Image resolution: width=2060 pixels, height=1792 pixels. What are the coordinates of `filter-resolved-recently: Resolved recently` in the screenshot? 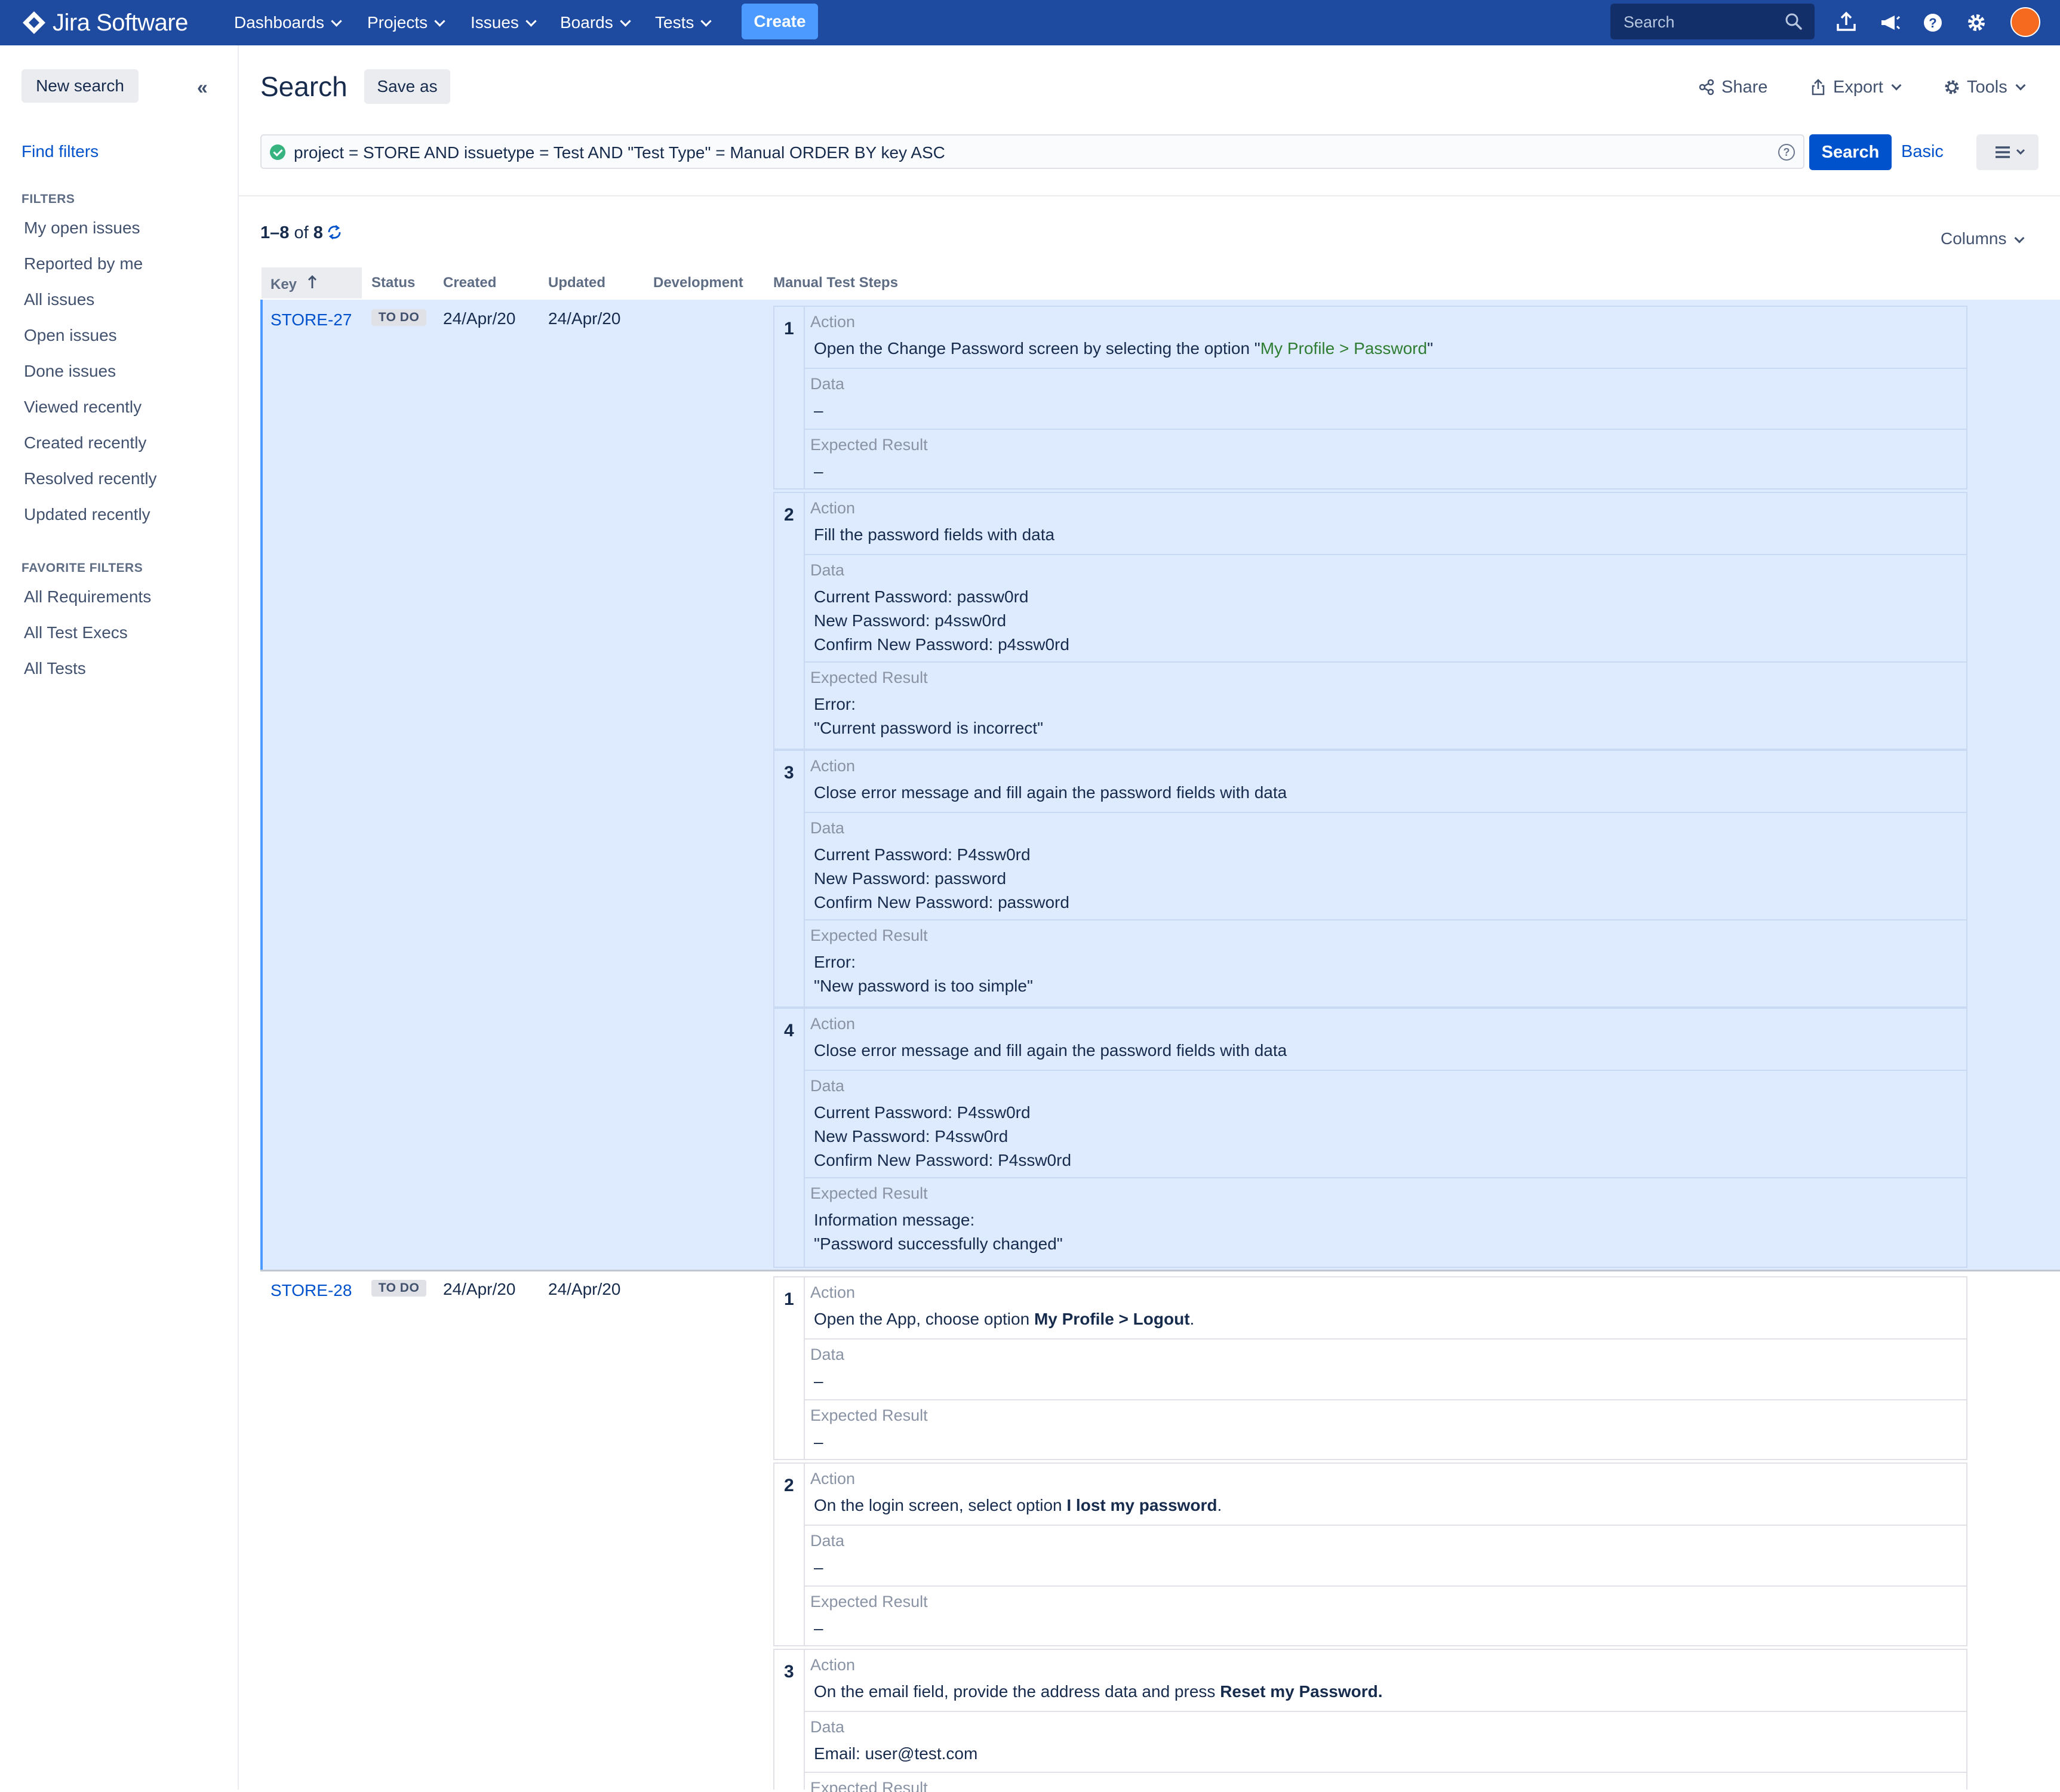 It's located at (91, 478).